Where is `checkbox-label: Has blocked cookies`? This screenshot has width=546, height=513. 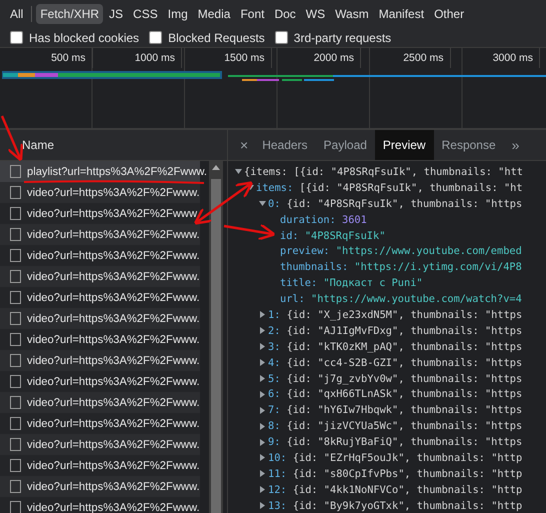 checkbox-label: Has blocked cookies is located at coordinates (84, 37).